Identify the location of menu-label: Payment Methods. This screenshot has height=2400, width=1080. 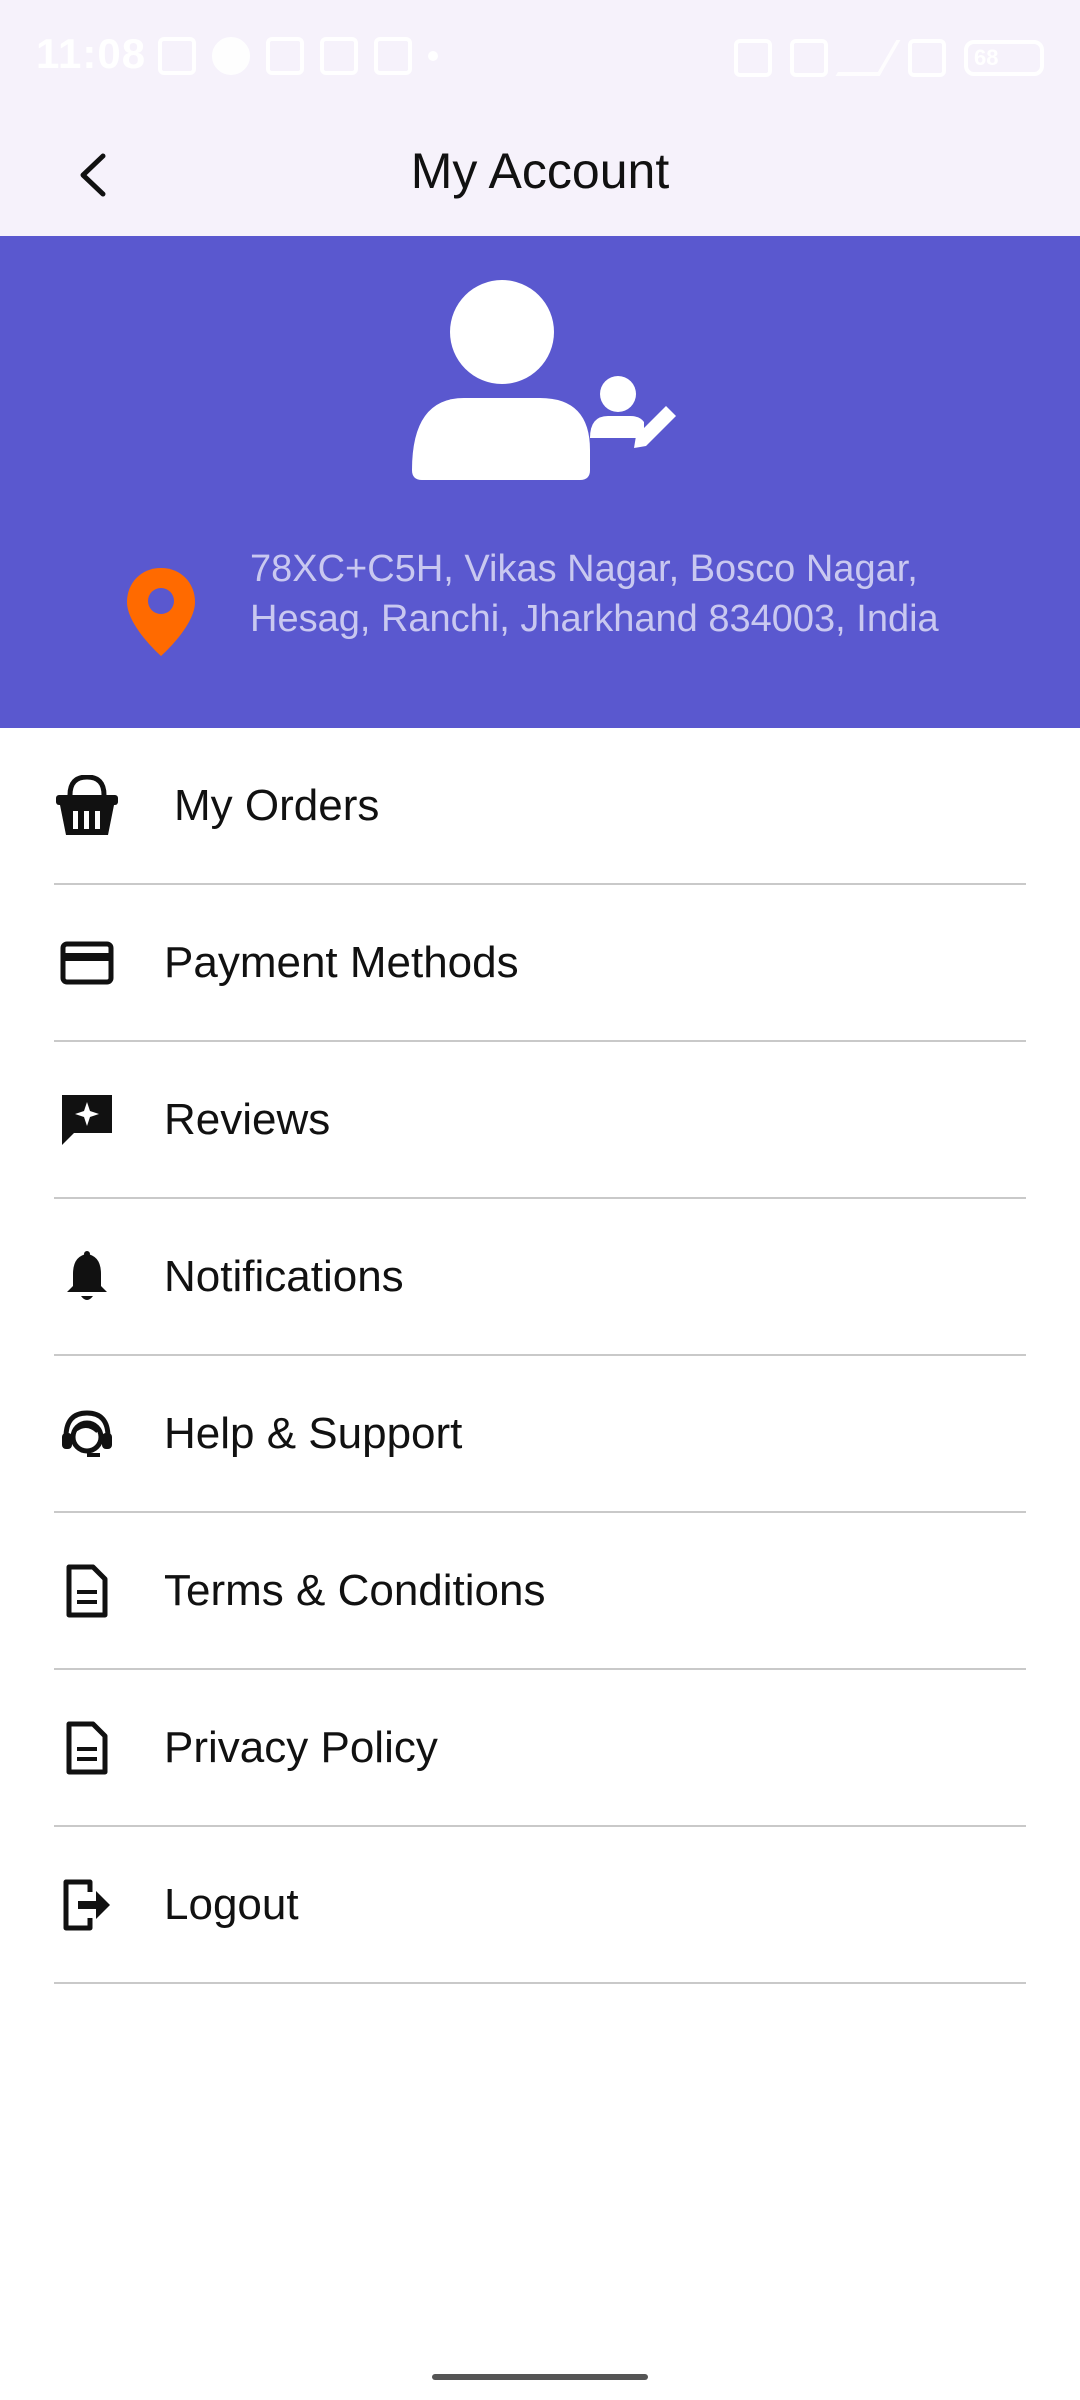
(341, 962).